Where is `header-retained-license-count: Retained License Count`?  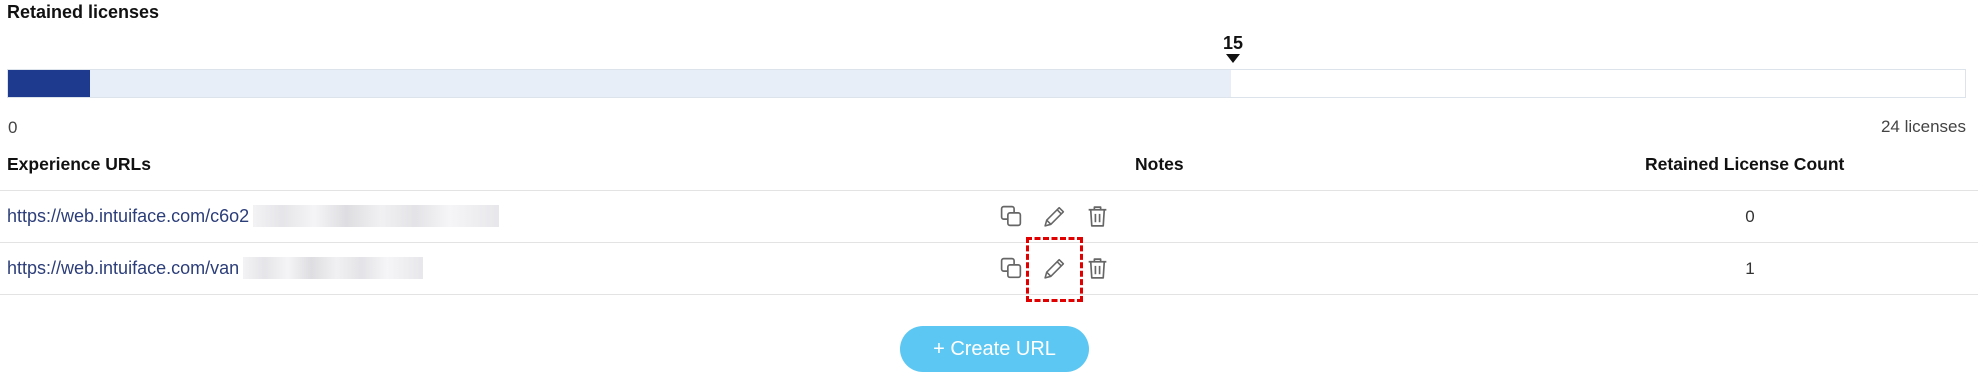 header-retained-license-count: Retained License Count is located at coordinates (1745, 164).